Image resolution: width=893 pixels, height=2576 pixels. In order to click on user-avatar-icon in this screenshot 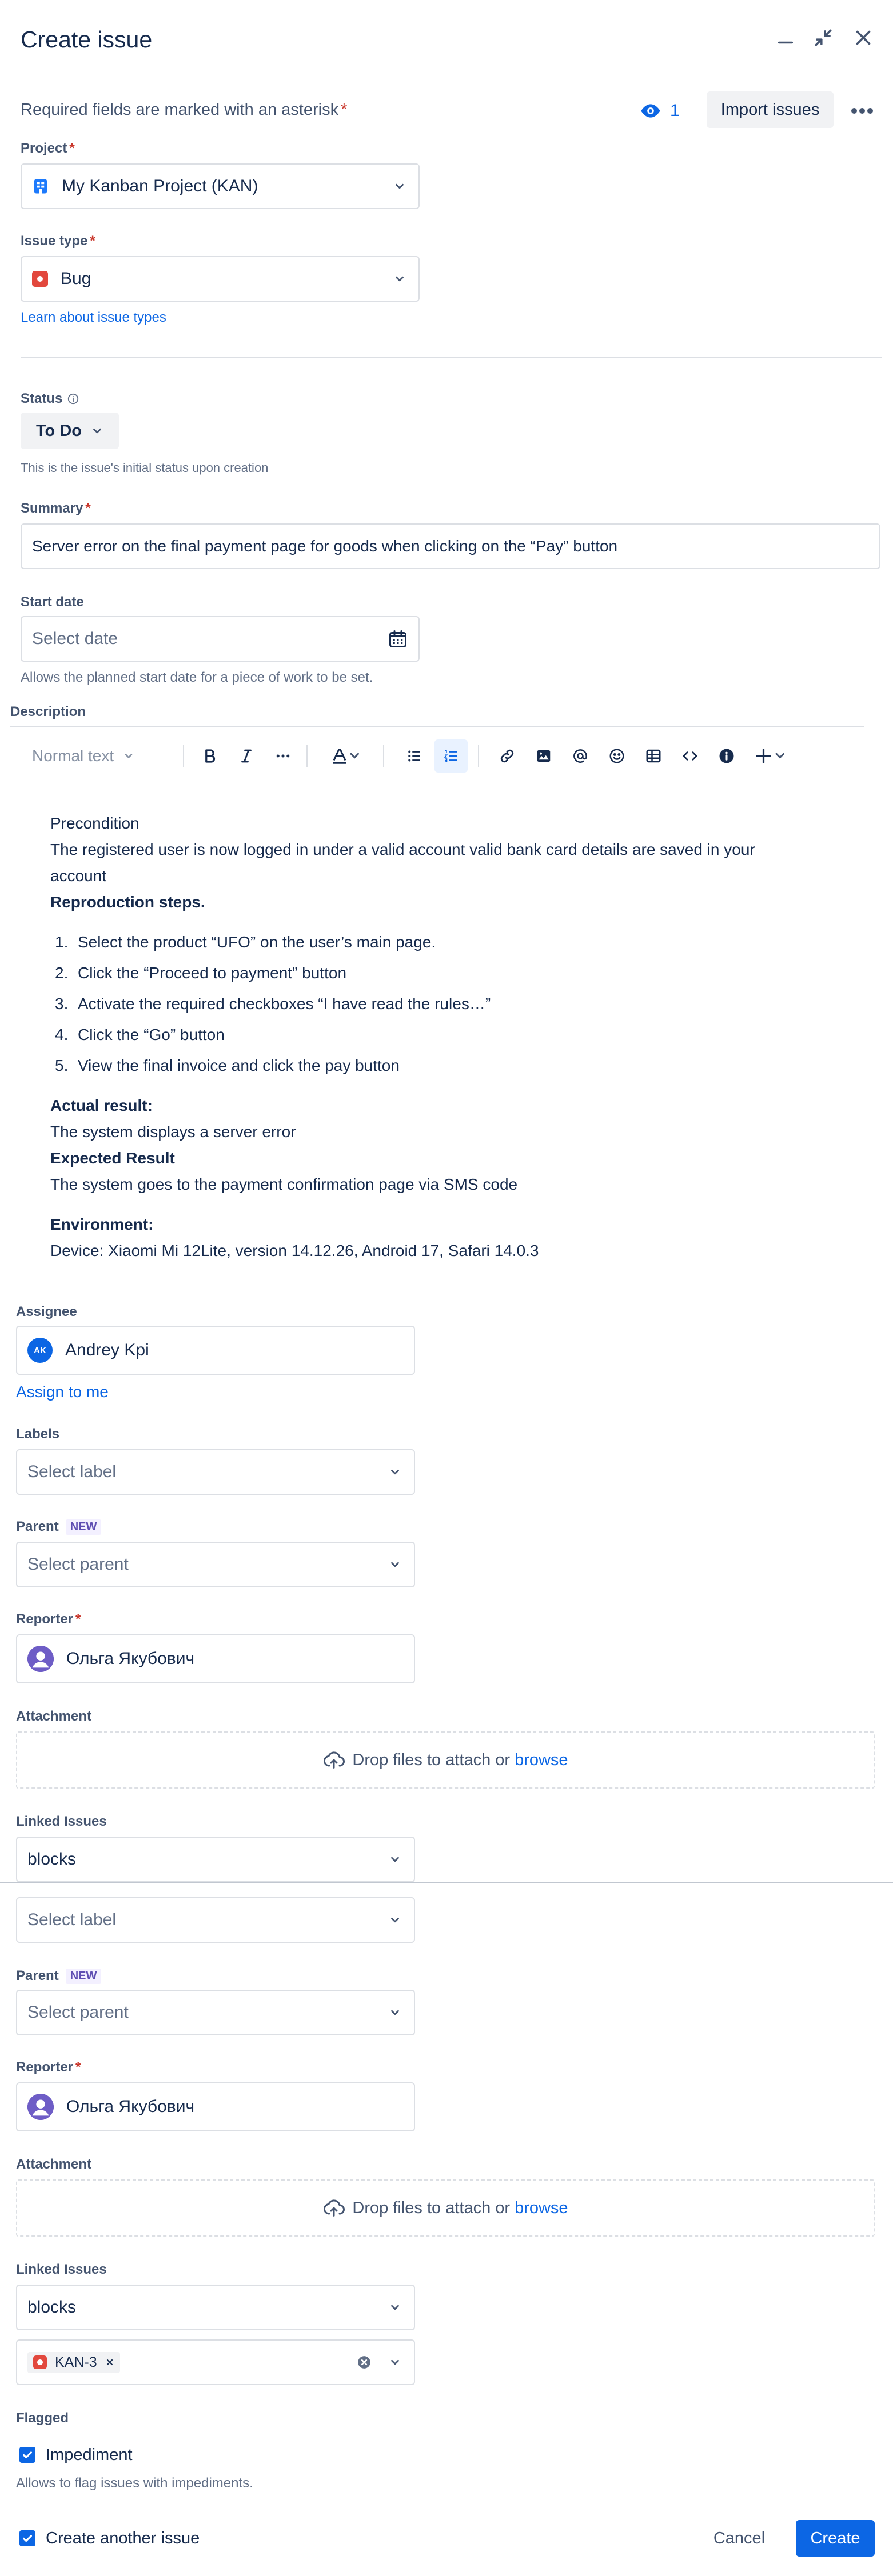, I will do `click(40, 2107)`.